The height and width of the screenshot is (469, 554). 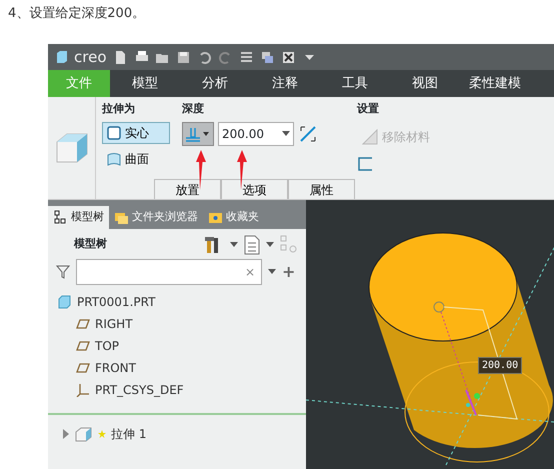 I want to click on extrude-type-option: 实心, so click(x=136, y=133).